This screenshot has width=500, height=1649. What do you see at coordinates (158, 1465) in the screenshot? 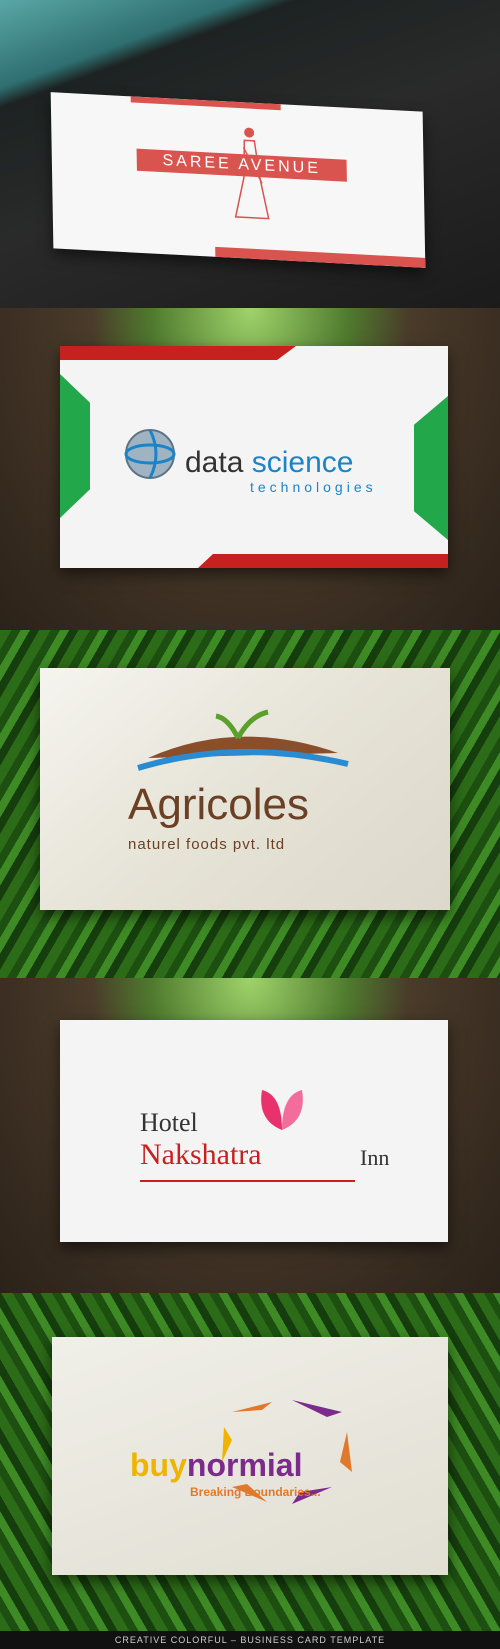
I see `brand-part-buy: buy` at bounding box center [158, 1465].